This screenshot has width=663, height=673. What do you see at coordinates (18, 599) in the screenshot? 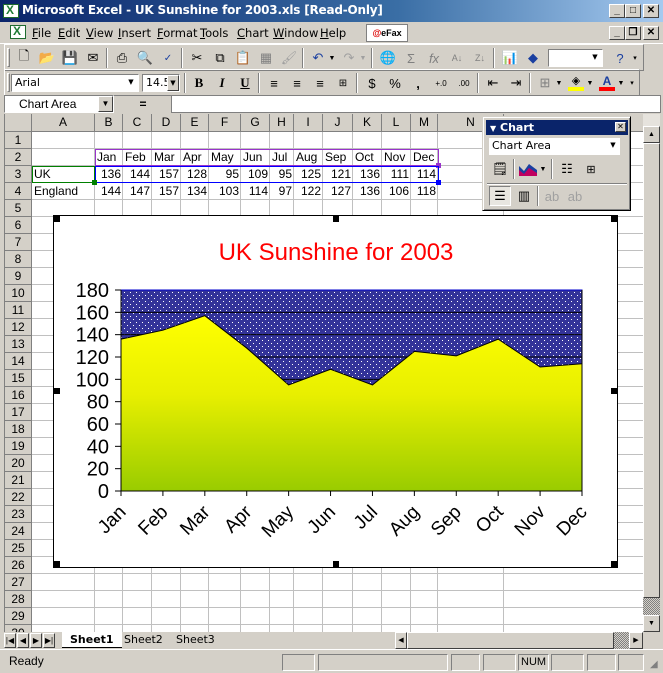
I see `row-header-28: 28` at bounding box center [18, 599].